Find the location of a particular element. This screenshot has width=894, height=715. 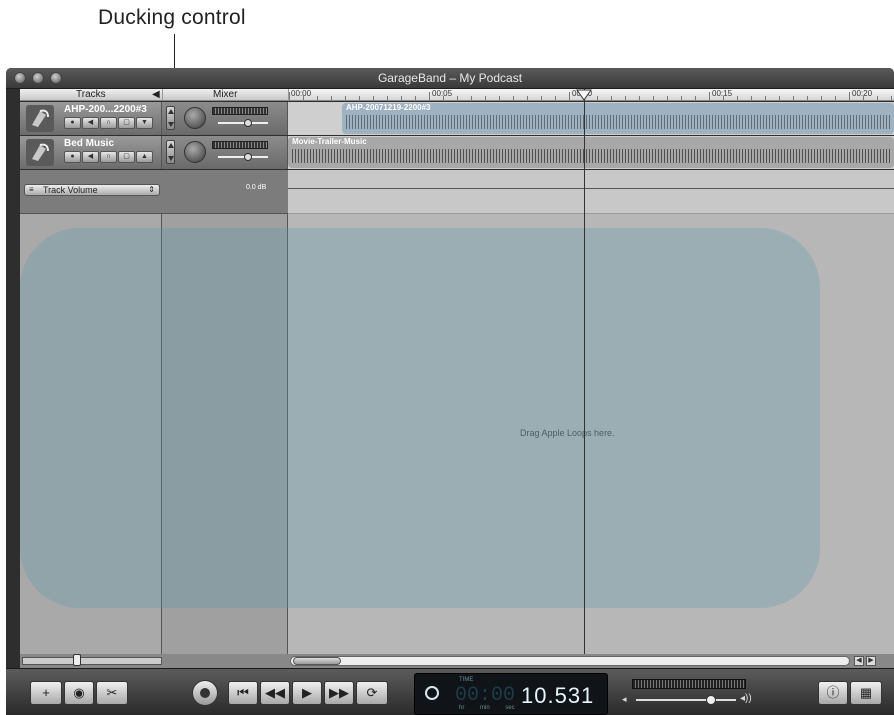

automation-toggle-icon: ▼ is located at coordinates (144, 123).